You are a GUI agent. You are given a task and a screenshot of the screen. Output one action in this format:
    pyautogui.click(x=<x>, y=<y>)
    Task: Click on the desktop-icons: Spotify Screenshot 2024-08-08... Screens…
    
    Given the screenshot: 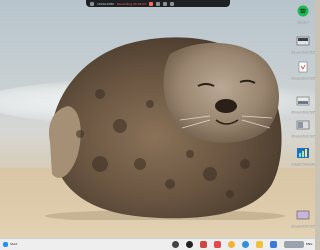 What is the action you would take?
    pyautogui.click(x=303, y=119)
    